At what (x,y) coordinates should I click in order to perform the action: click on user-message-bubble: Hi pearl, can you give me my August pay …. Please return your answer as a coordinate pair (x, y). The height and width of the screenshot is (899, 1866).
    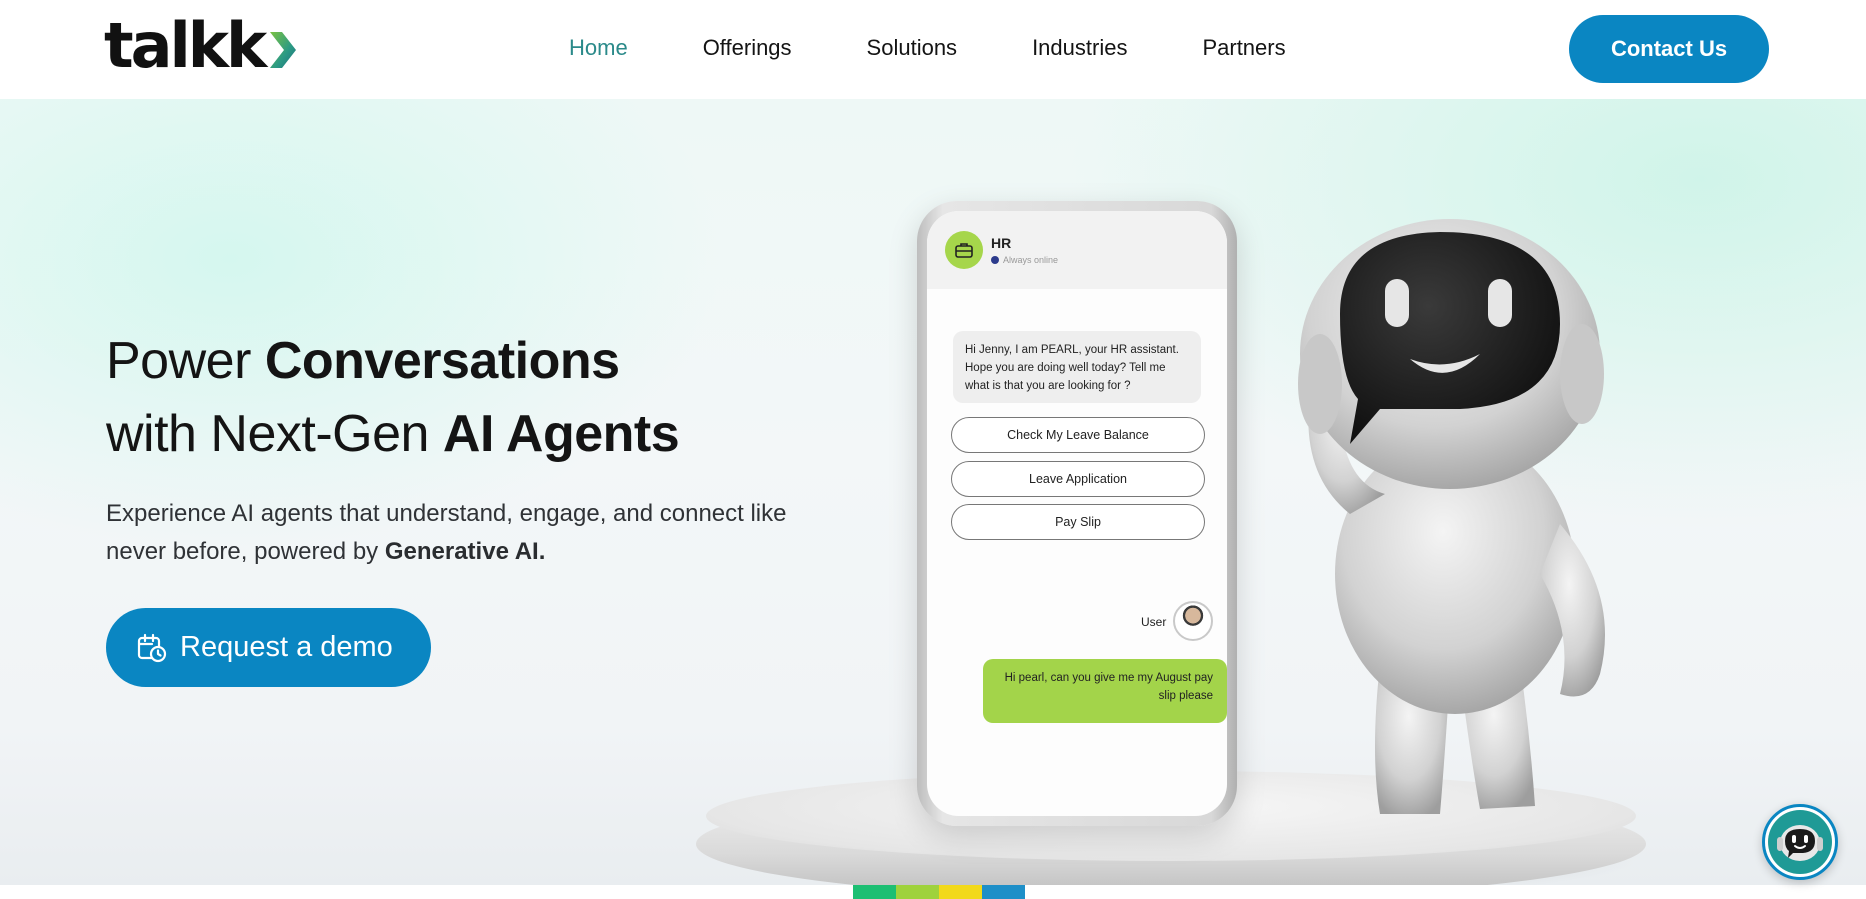
    Looking at the image, I should click on (1105, 691).